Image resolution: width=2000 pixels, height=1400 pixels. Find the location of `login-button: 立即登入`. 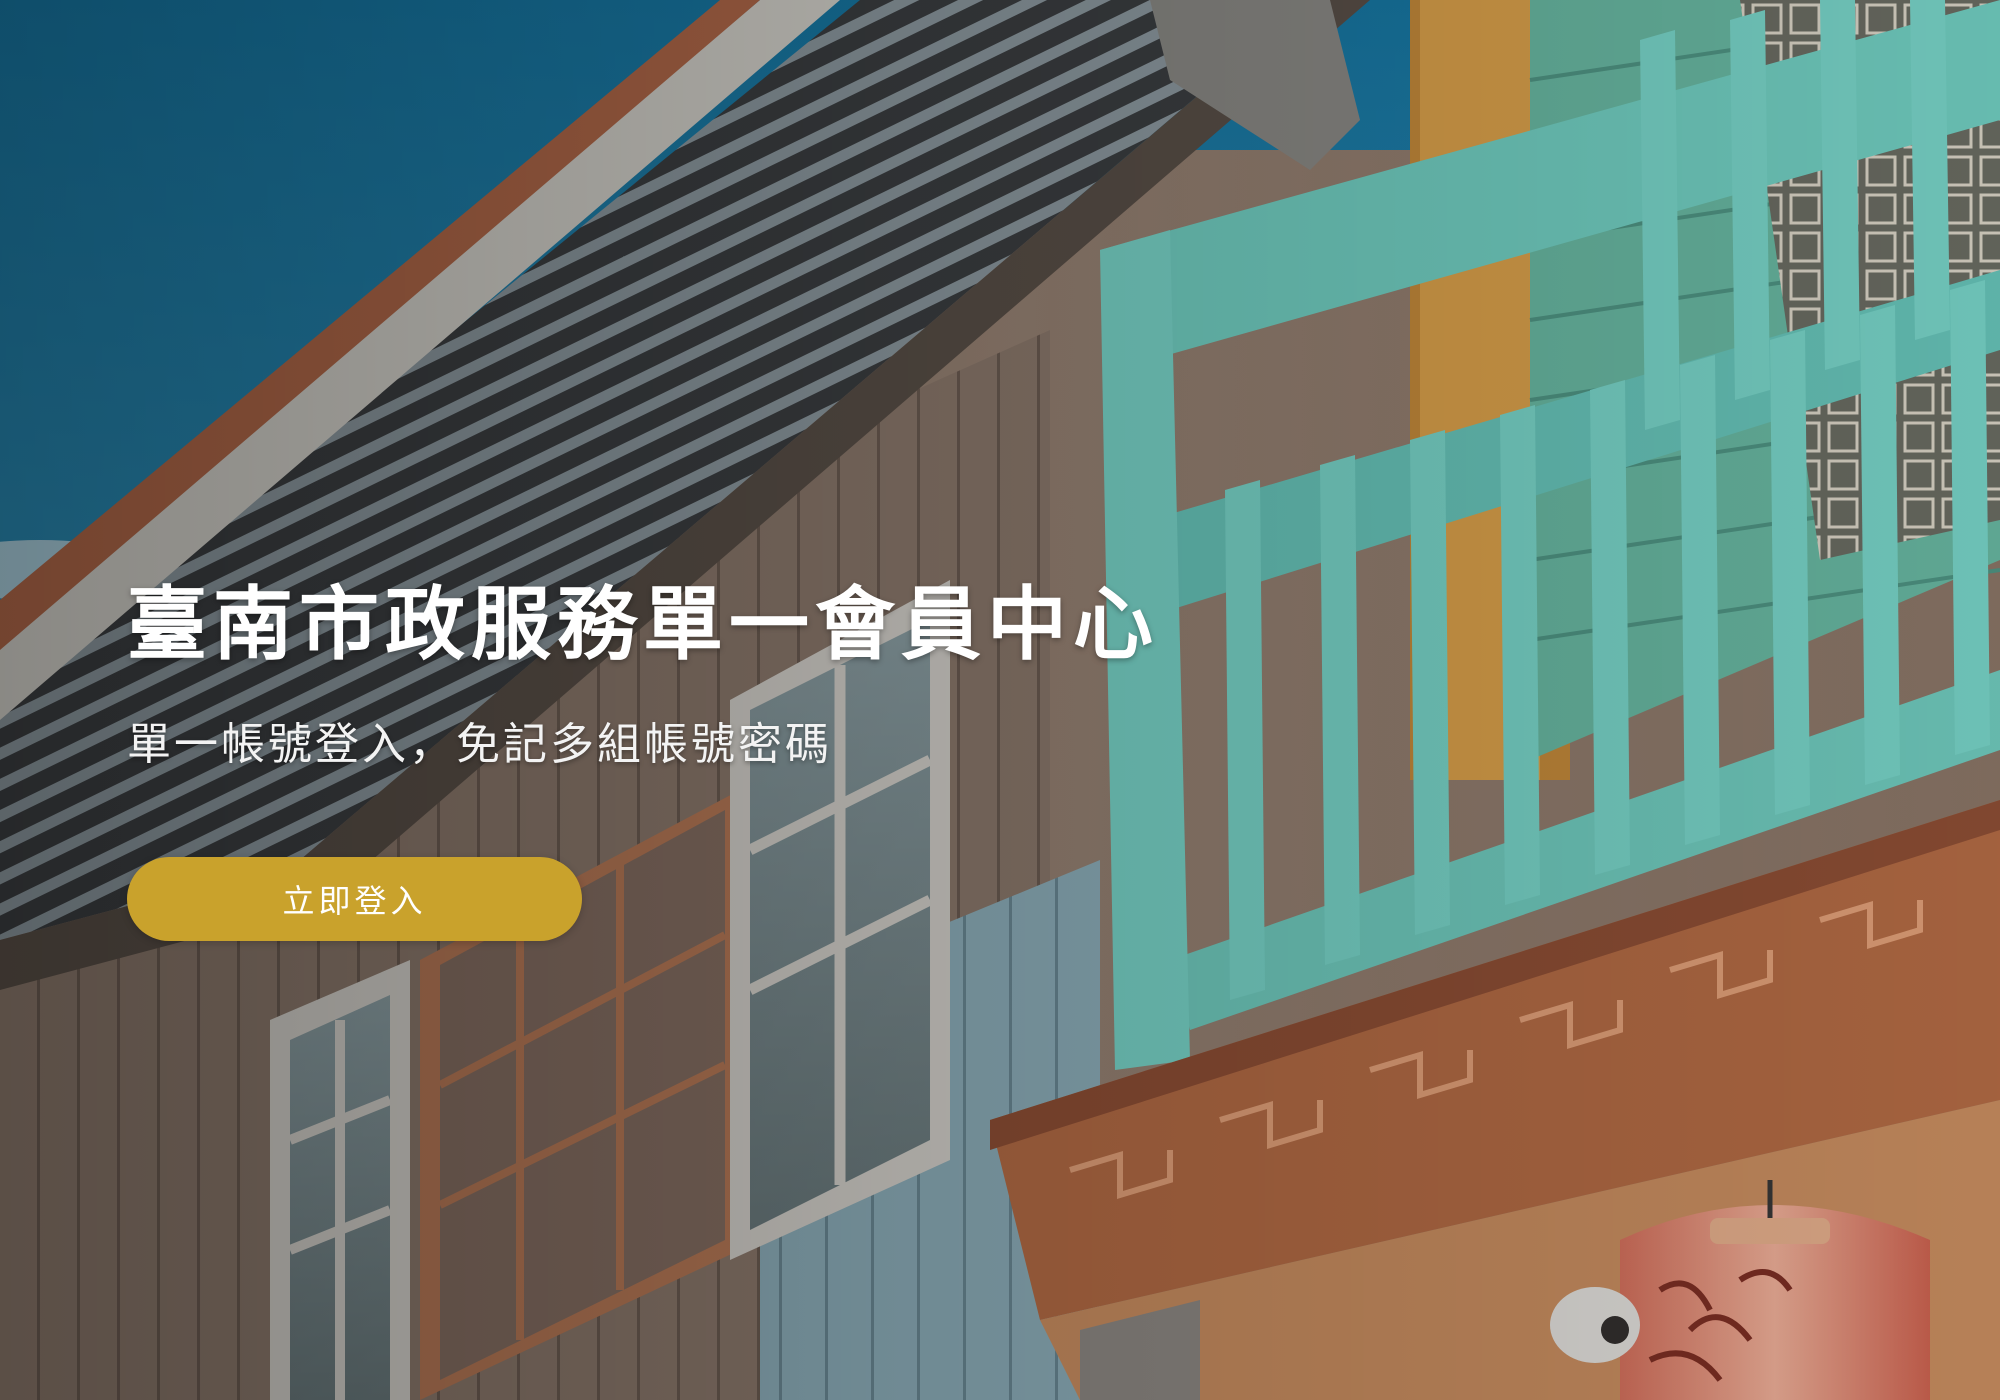

login-button: 立即登入 is located at coordinates (354, 899).